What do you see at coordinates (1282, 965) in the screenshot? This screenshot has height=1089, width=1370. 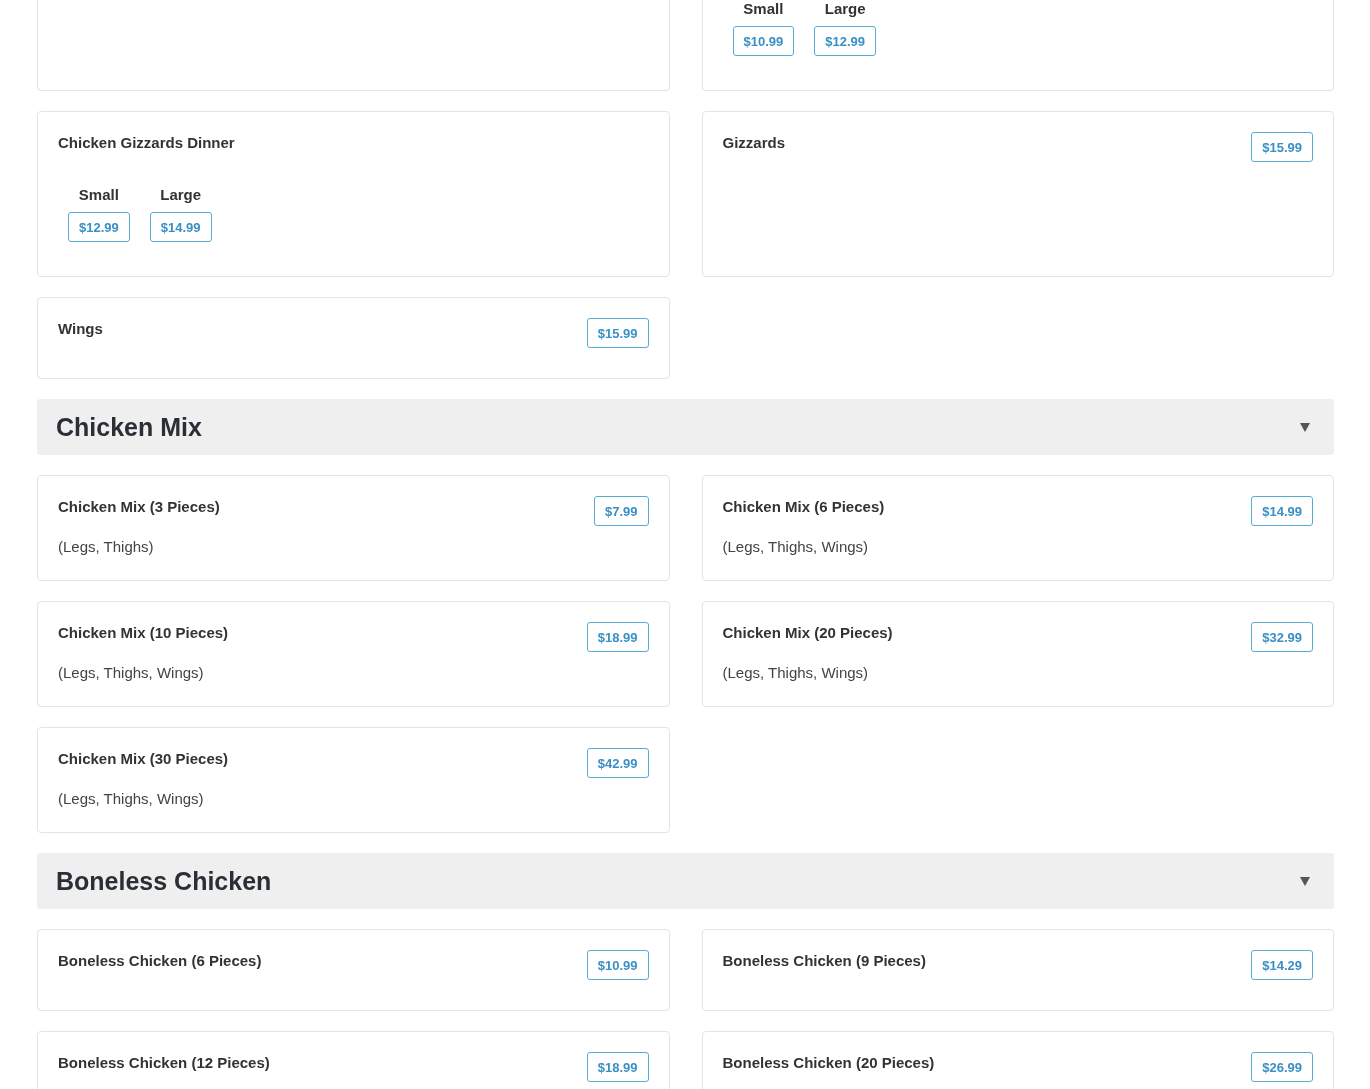 I see `price-button: $14.29` at bounding box center [1282, 965].